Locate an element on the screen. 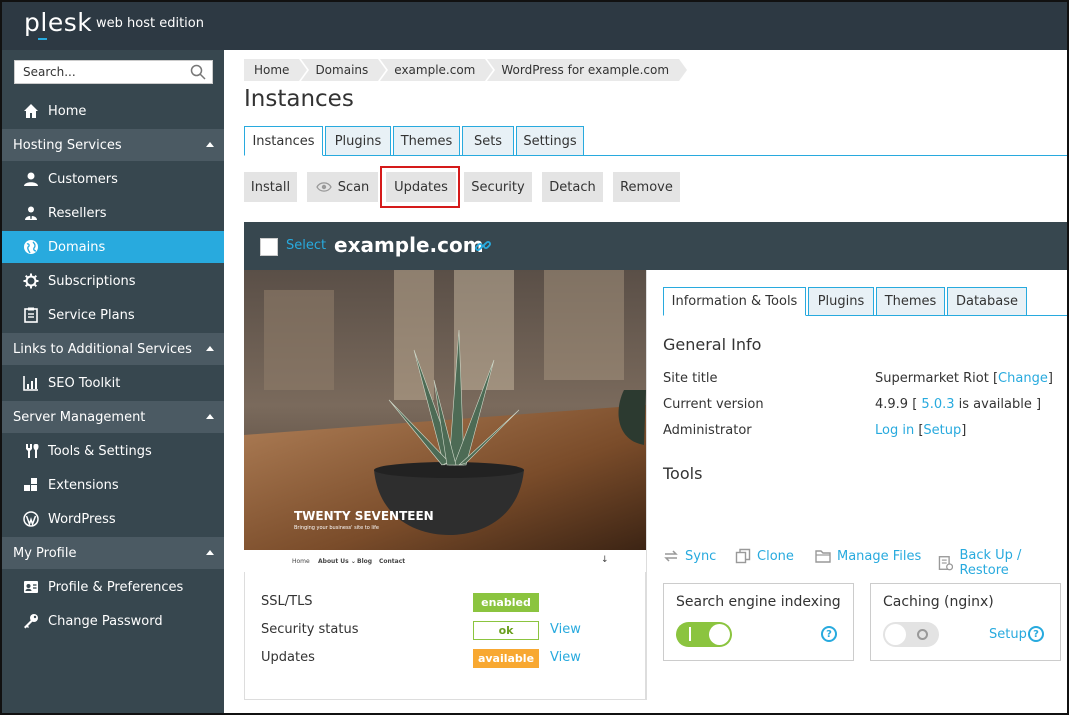  instance-domain: example.com is located at coordinates (409, 245).